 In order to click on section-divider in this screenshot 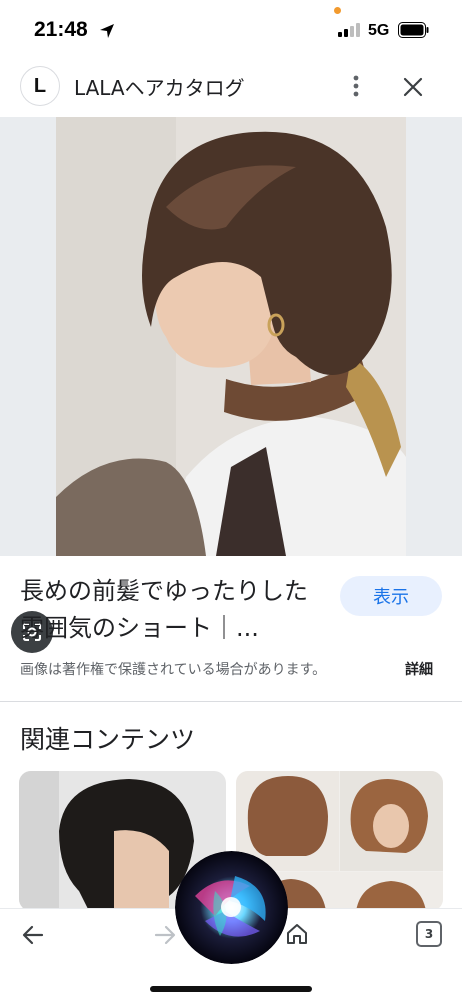, I will do `click(231, 701)`.